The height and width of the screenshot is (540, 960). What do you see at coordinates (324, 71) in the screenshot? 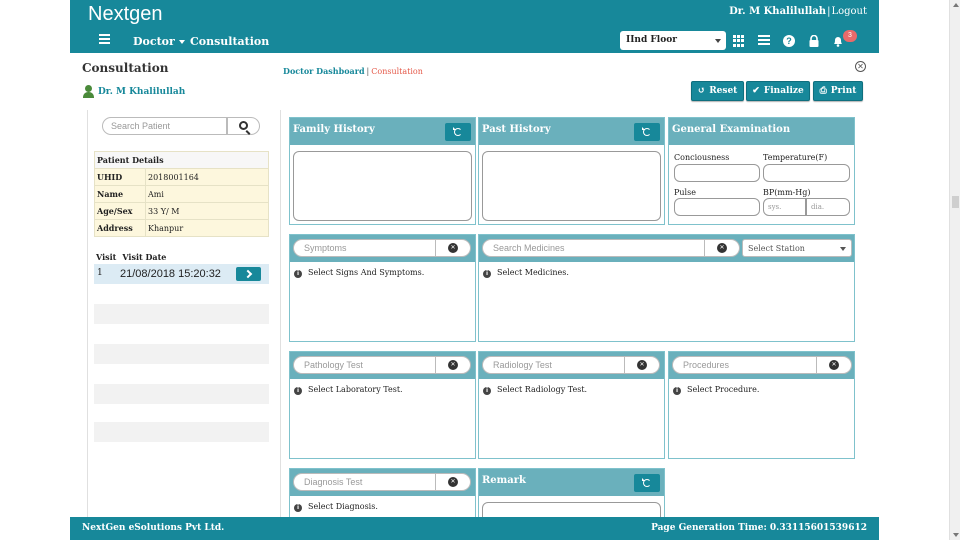
I see `breadcrumb-parent: Doctor Dashboard` at bounding box center [324, 71].